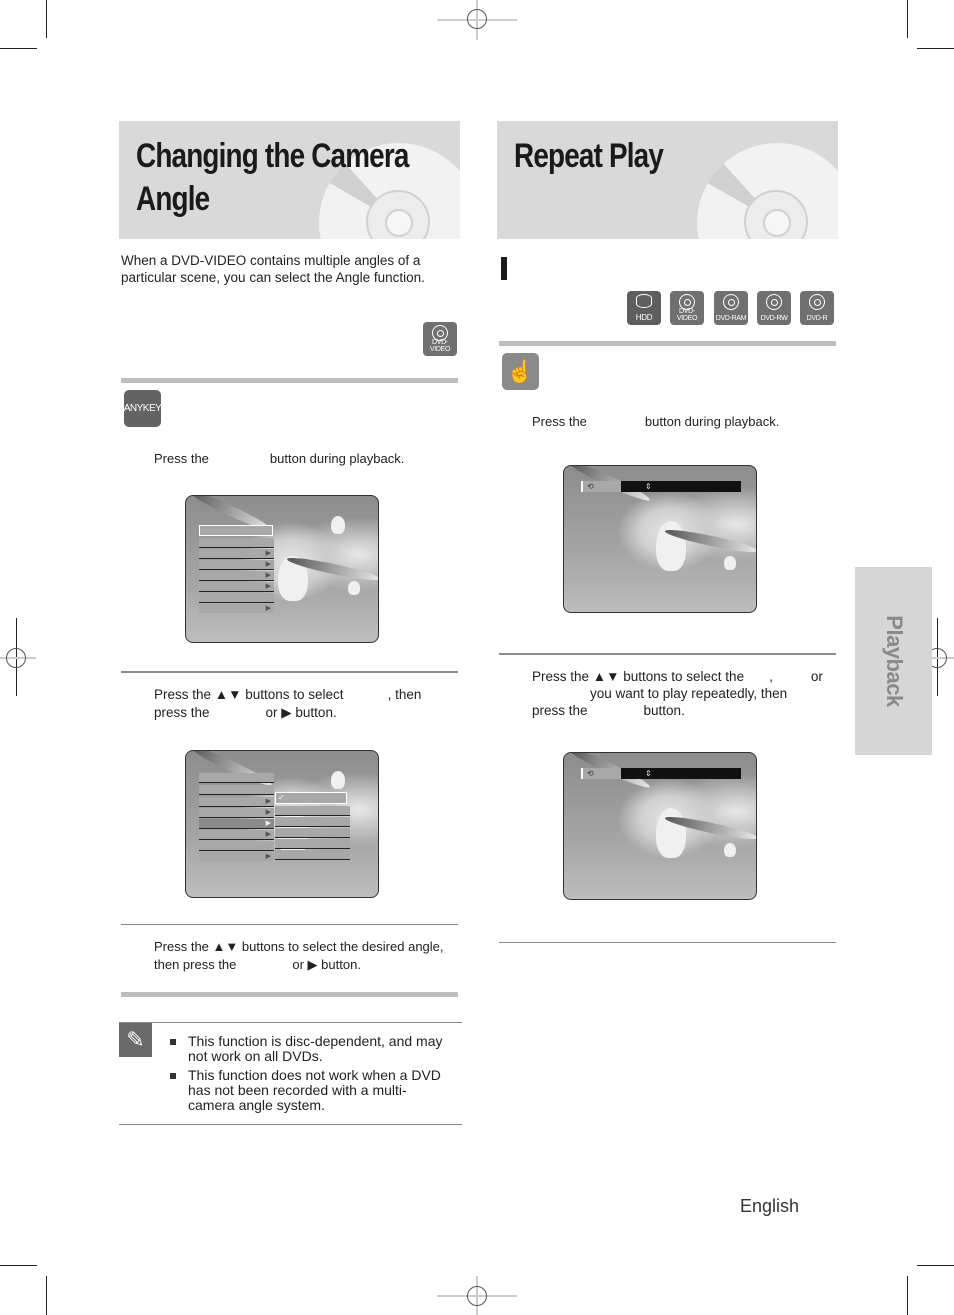  Describe the element at coordinates (257, 964) in the screenshot. I see `step3-text: then press the or ▶ button.` at that location.